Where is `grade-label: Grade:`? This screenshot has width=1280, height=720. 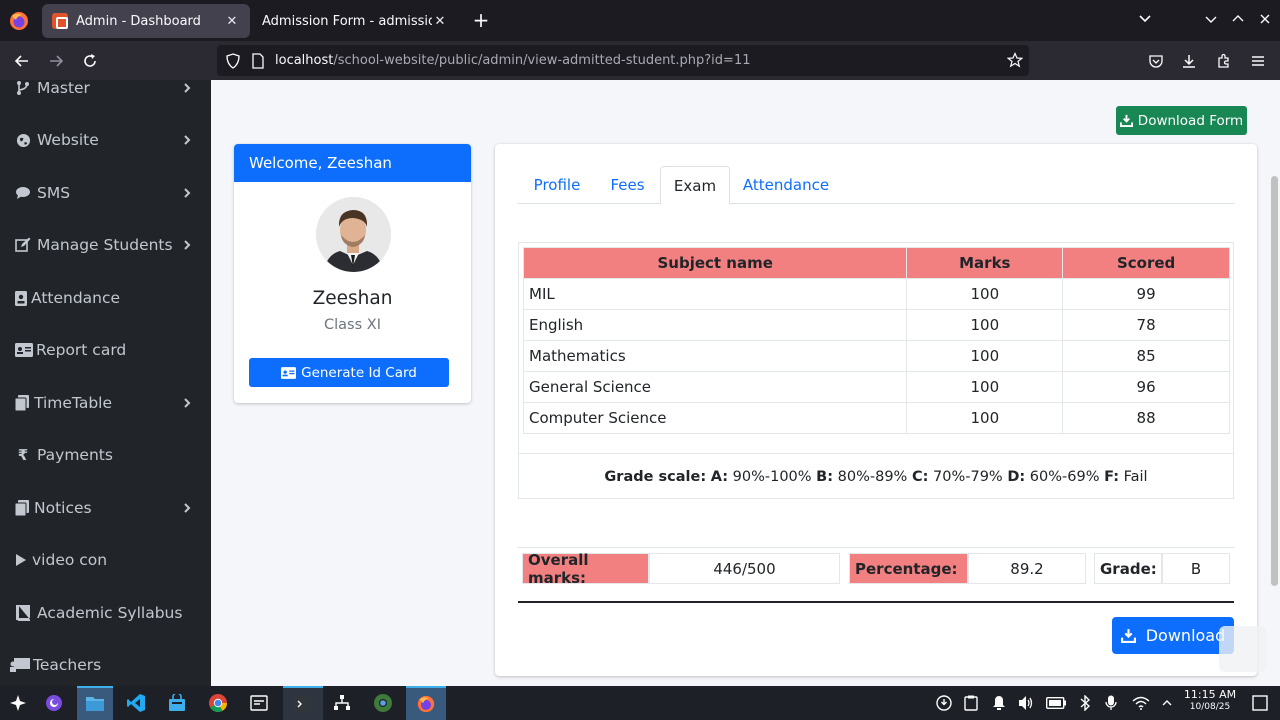
grade-label: Grade: is located at coordinates (1128, 568).